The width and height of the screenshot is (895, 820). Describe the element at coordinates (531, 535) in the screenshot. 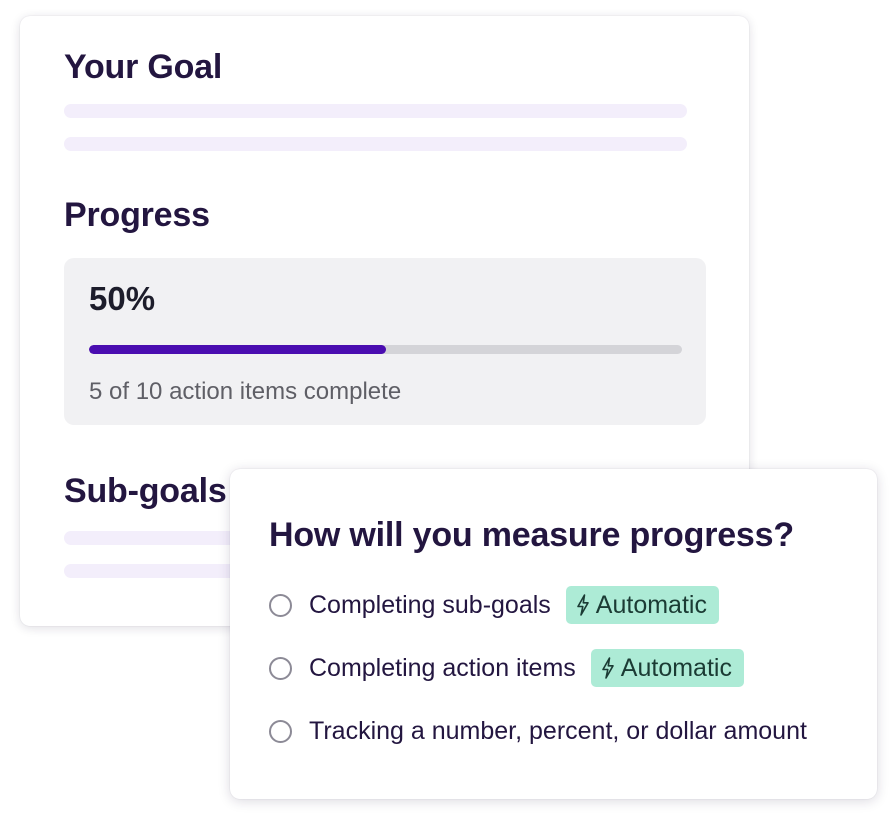

I see `measure-progress-title: How will you measure progress?` at that location.